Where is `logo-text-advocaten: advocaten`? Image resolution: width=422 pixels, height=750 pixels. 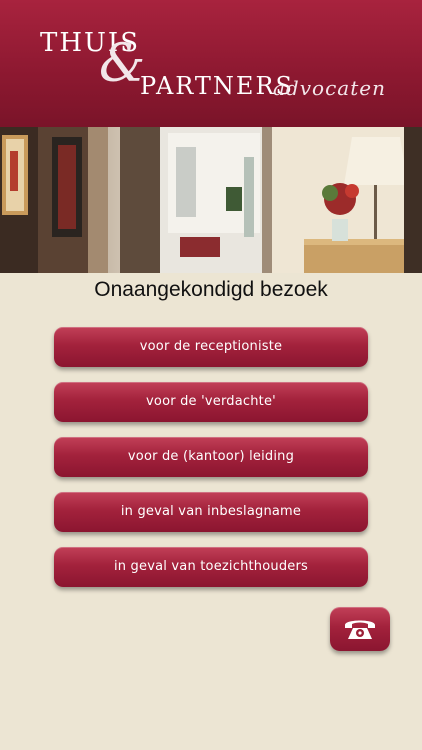 logo-text-advocaten: advocaten is located at coordinates (329, 88).